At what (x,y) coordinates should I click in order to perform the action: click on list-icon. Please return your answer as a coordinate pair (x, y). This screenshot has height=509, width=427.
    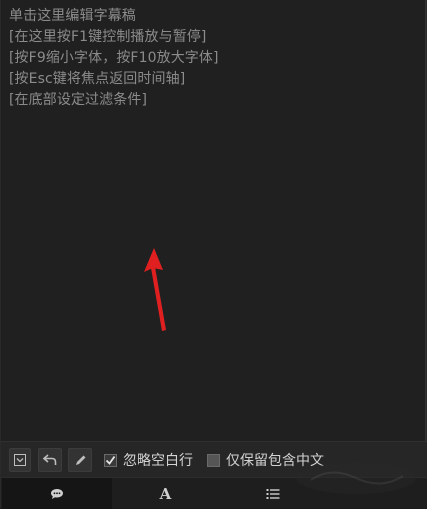
    Looking at the image, I should click on (273, 493).